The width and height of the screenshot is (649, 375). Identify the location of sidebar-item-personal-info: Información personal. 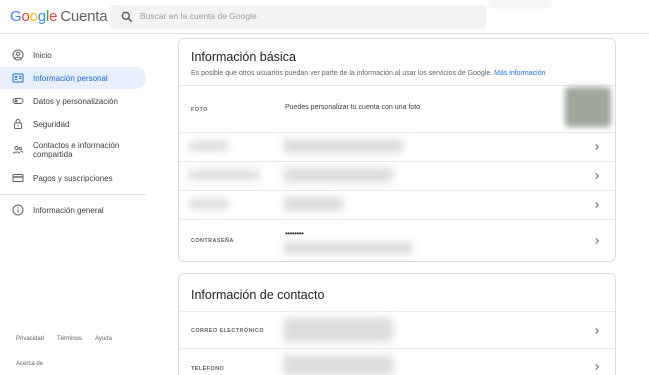
(73, 78).